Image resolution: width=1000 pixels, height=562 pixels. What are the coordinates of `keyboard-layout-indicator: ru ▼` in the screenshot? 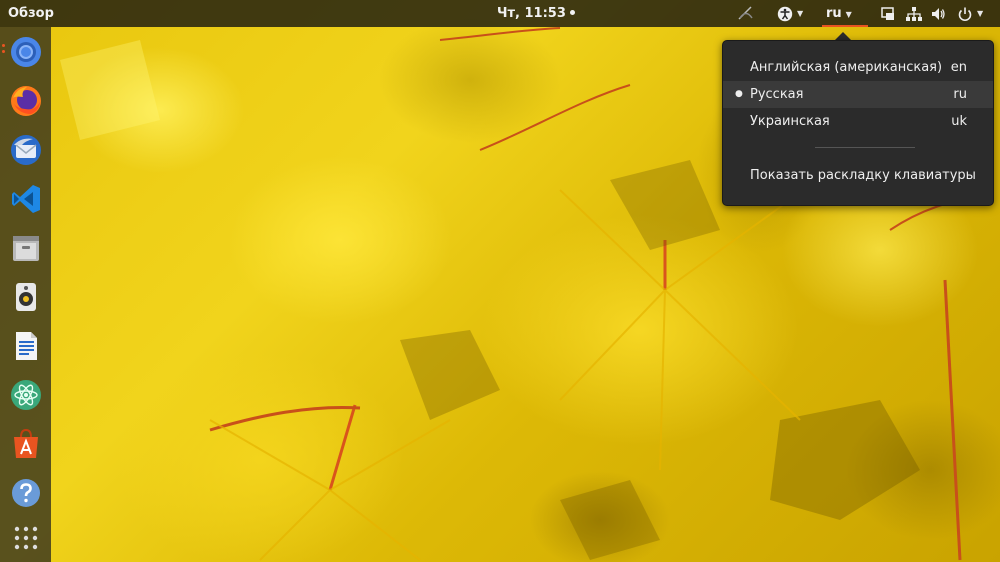 It's located at (839, 13).